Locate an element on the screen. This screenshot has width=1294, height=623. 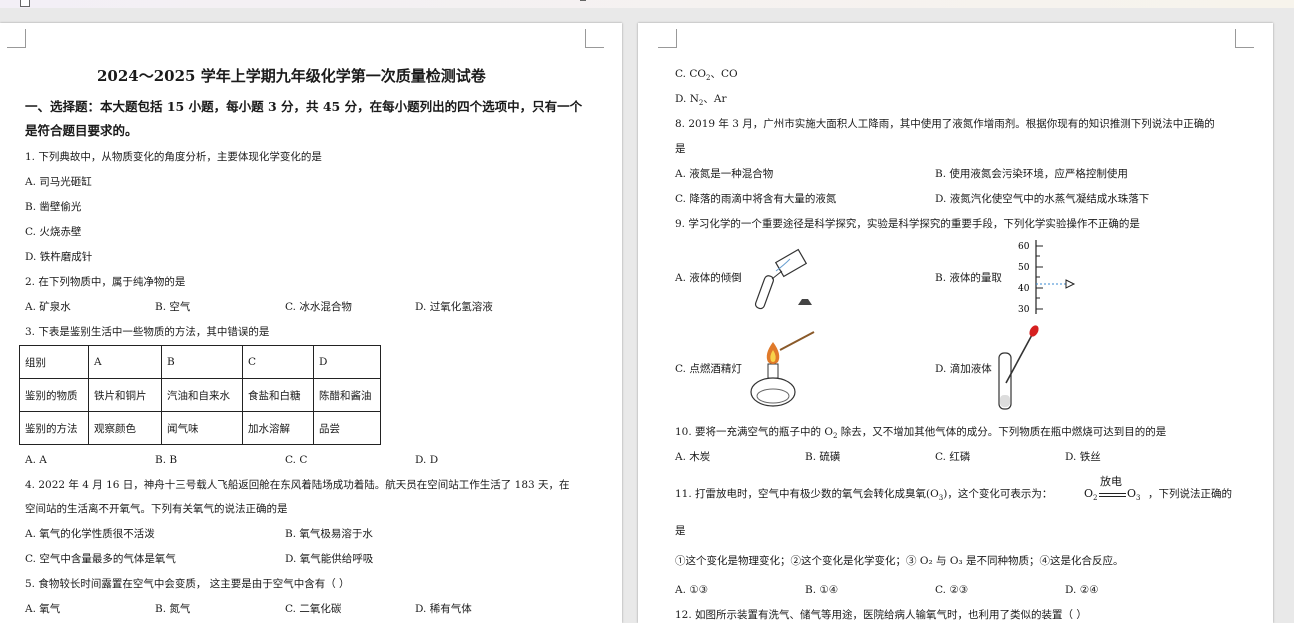
question-11-tail: ，下列说法正确的 is located at coordinates (1190, 494).